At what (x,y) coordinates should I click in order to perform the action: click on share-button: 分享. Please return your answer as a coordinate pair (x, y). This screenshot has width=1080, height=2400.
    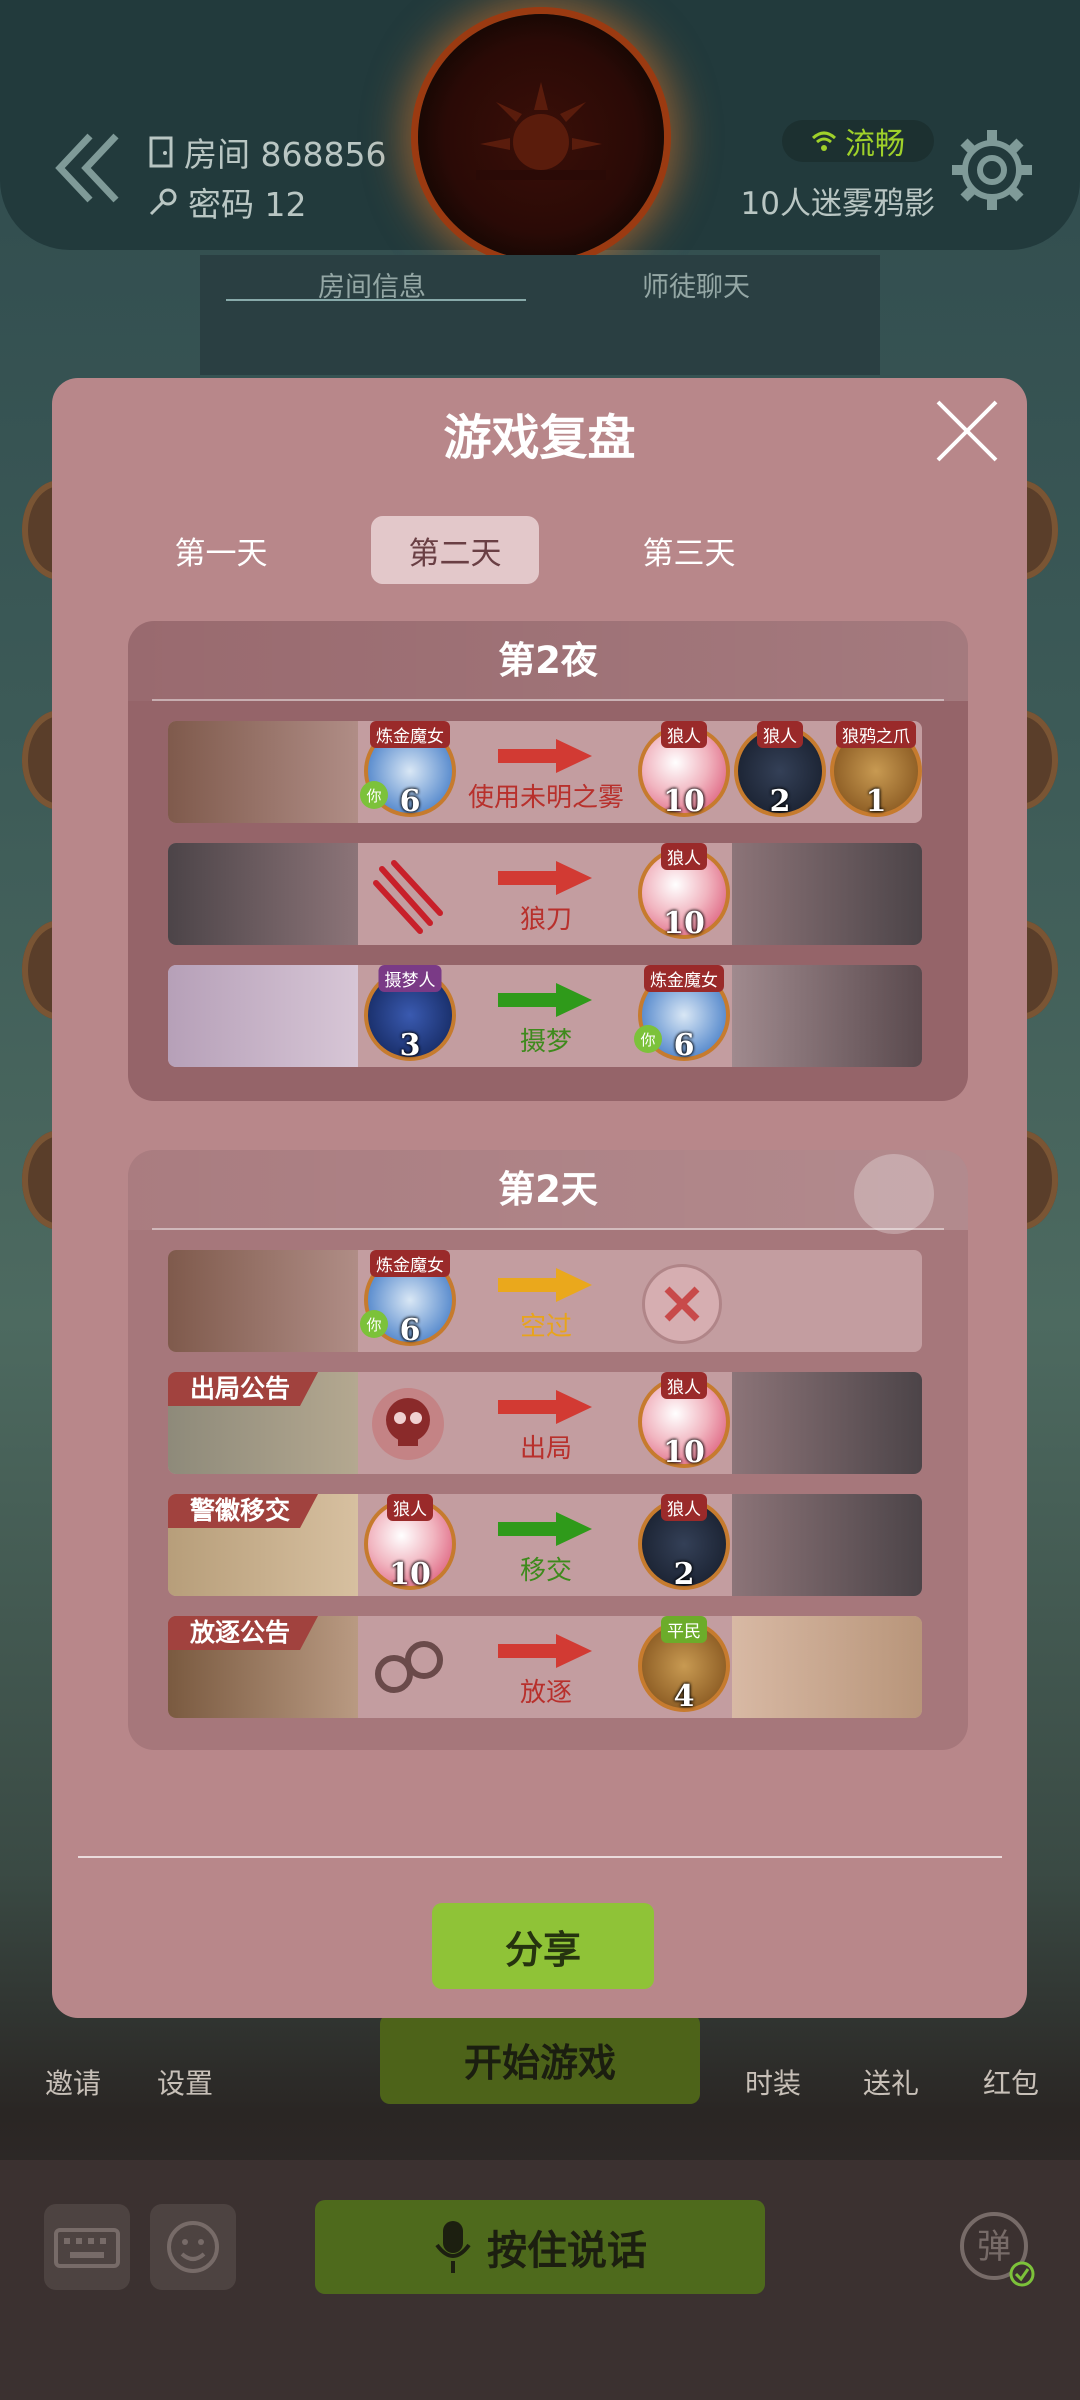
    Looking at the image, I should click on (543, 1946).